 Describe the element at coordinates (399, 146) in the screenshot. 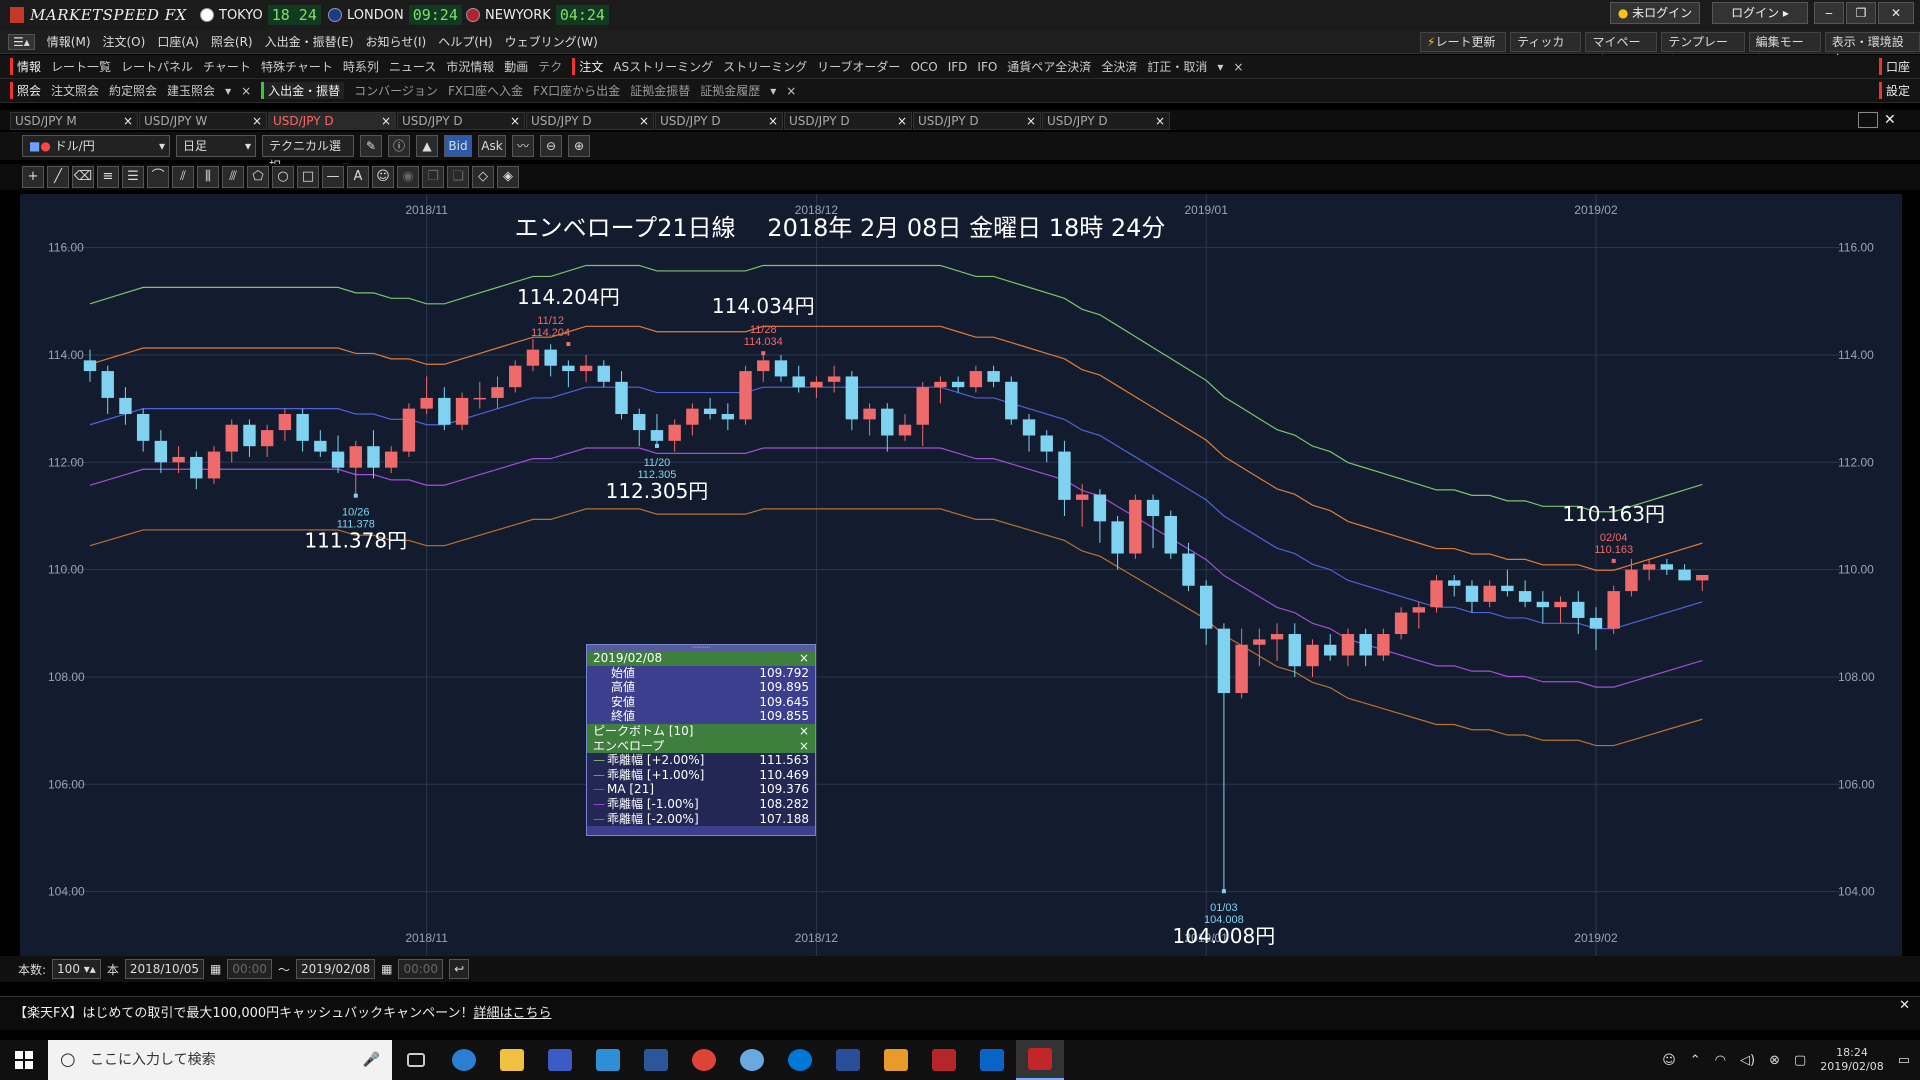

I see `info-icon: ⓘ` at that location.